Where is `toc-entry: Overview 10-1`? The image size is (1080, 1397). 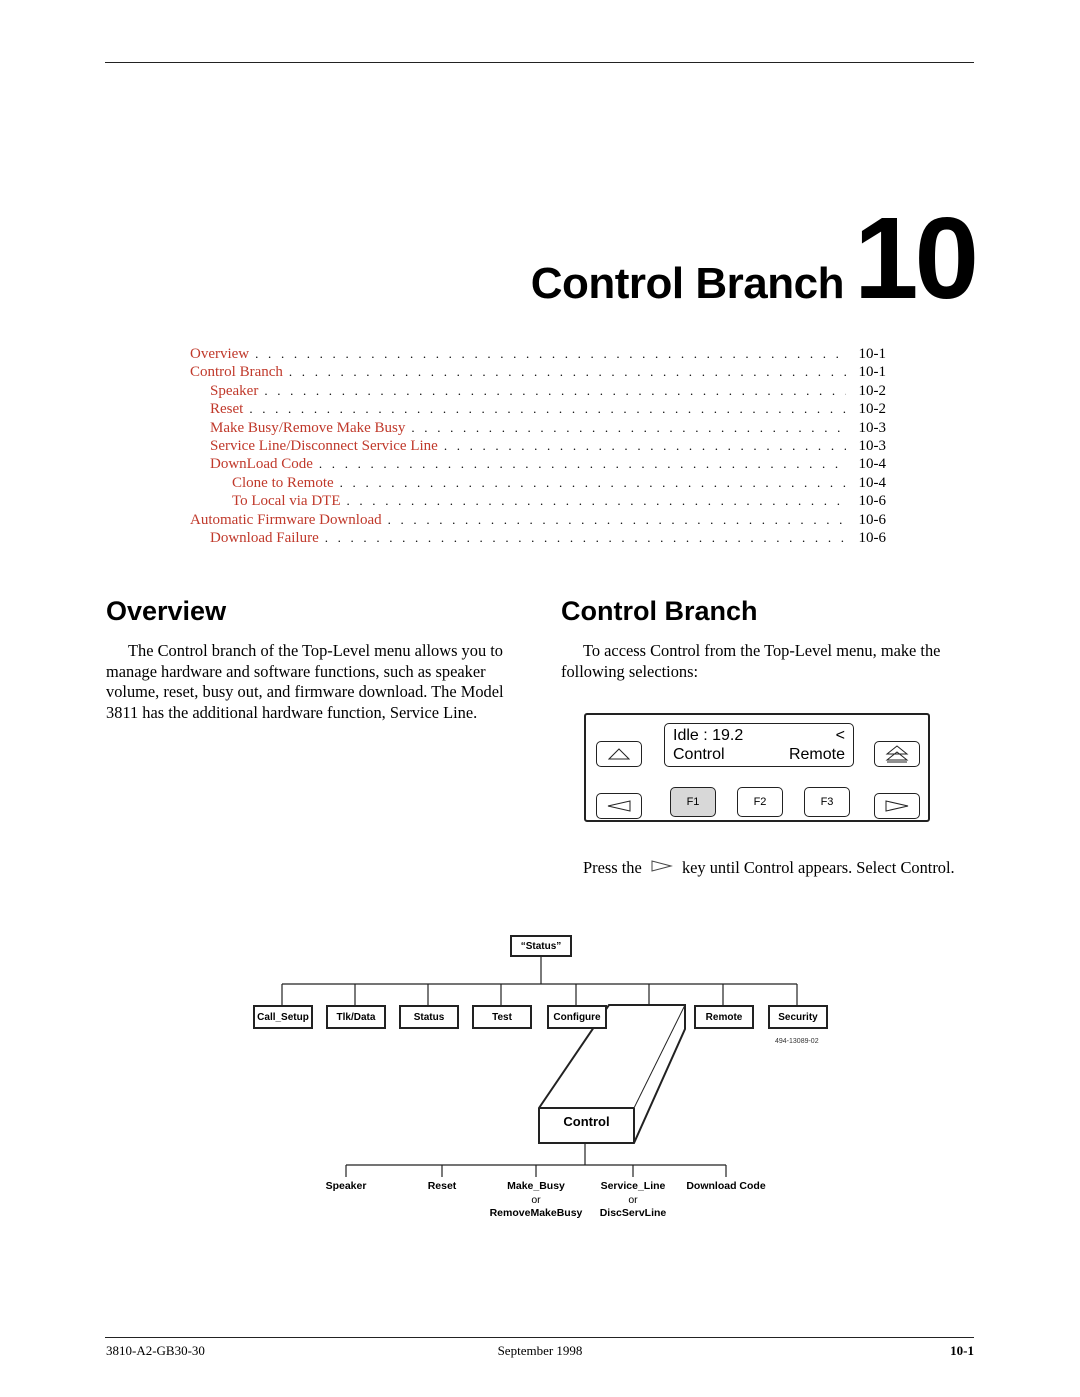
toc-entry: Overview 10-1 is located at coordinates (538, 354).